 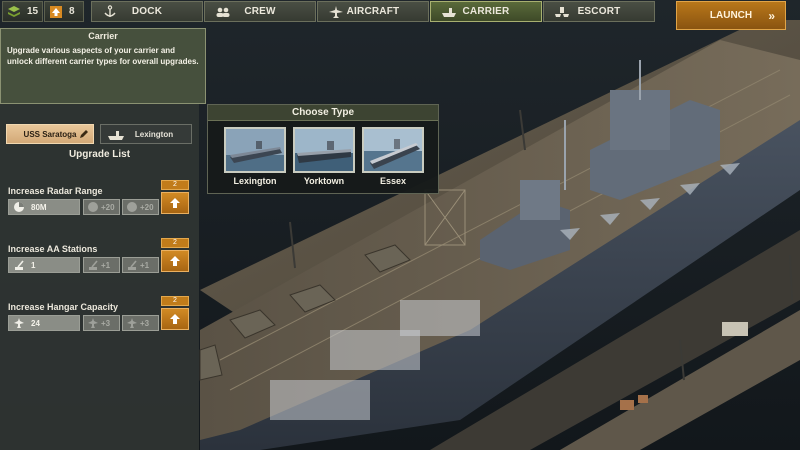 I want to click on upgrade-current-value: 24, so click(x=44, y=323).